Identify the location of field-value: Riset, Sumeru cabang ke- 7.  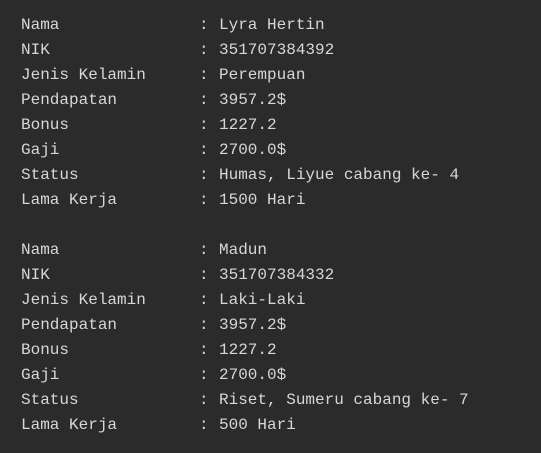
(344, 400).